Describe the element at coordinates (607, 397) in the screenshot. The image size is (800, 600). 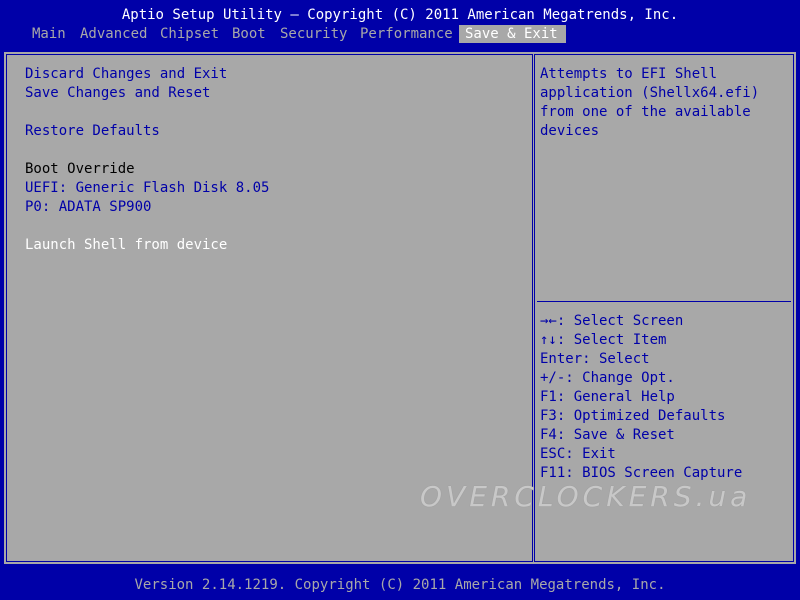
I see `key-hint-general-help: F1: General Help` at that location.